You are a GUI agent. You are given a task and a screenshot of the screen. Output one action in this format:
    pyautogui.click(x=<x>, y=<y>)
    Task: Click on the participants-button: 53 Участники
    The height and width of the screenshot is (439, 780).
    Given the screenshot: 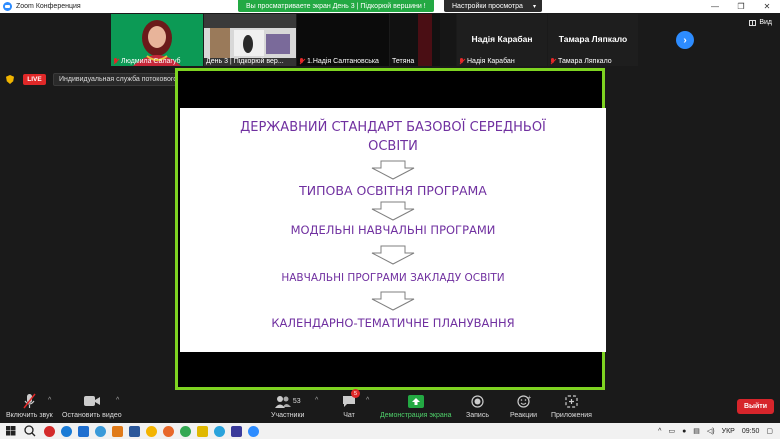 What is the action you would take?
    pyautogui.click(x=287, y=405)
    